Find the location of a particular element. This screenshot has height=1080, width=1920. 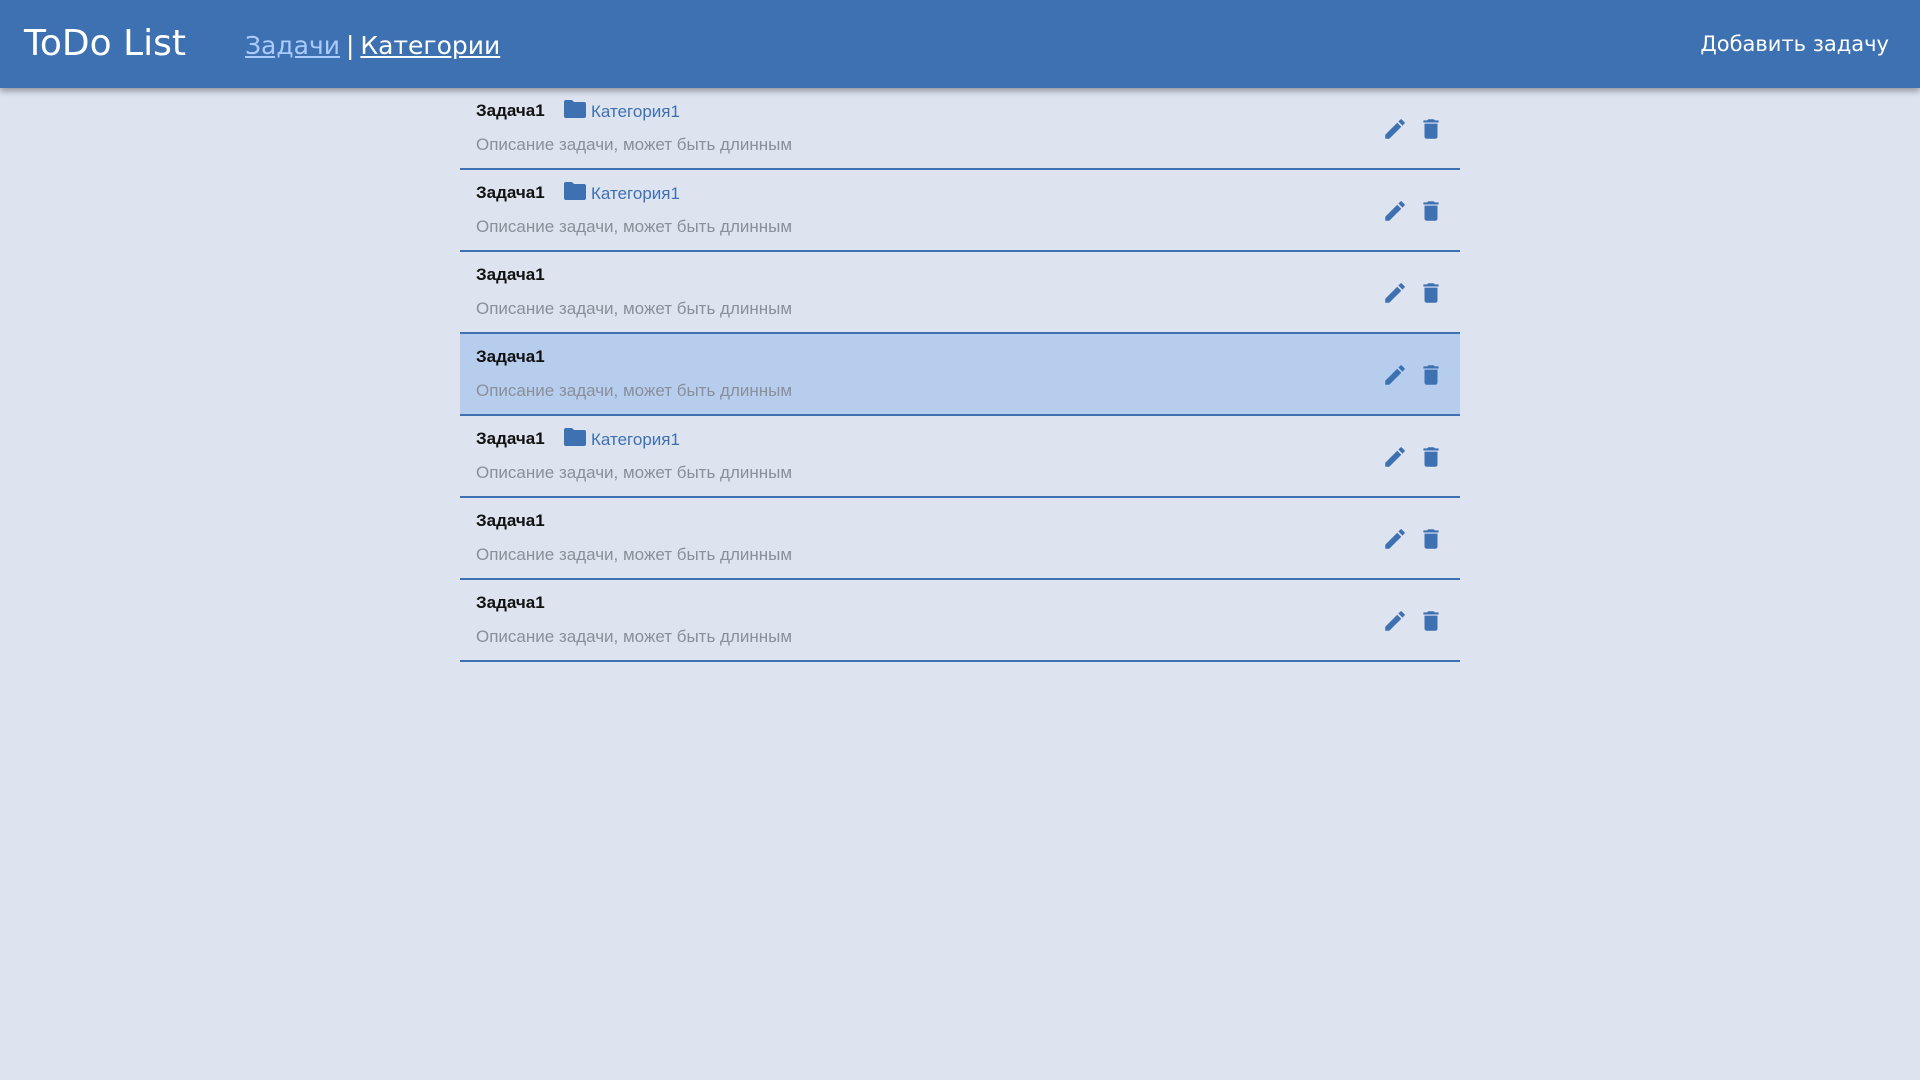

nav-categories-link: Категории is located at coordinates (430, 45).